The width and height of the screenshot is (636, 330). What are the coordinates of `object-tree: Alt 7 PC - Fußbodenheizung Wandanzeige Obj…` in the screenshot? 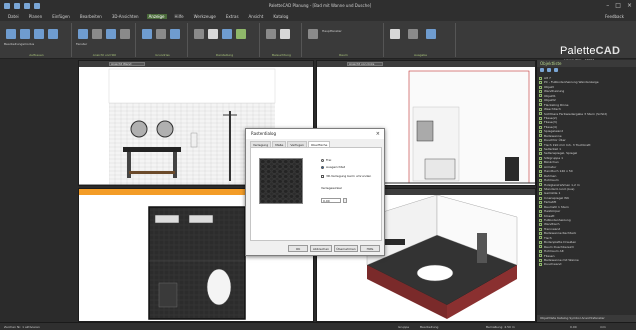 It's located at (586, 195).